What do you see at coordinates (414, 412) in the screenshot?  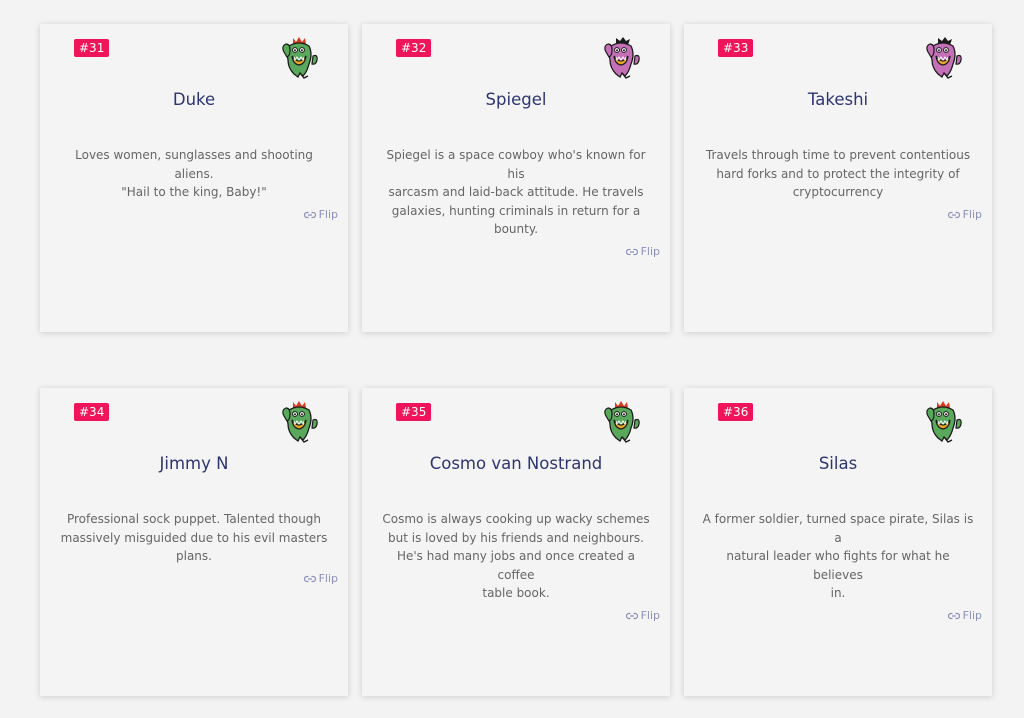 I see `card-number-badge: #35` at bounding box center [414, 412].